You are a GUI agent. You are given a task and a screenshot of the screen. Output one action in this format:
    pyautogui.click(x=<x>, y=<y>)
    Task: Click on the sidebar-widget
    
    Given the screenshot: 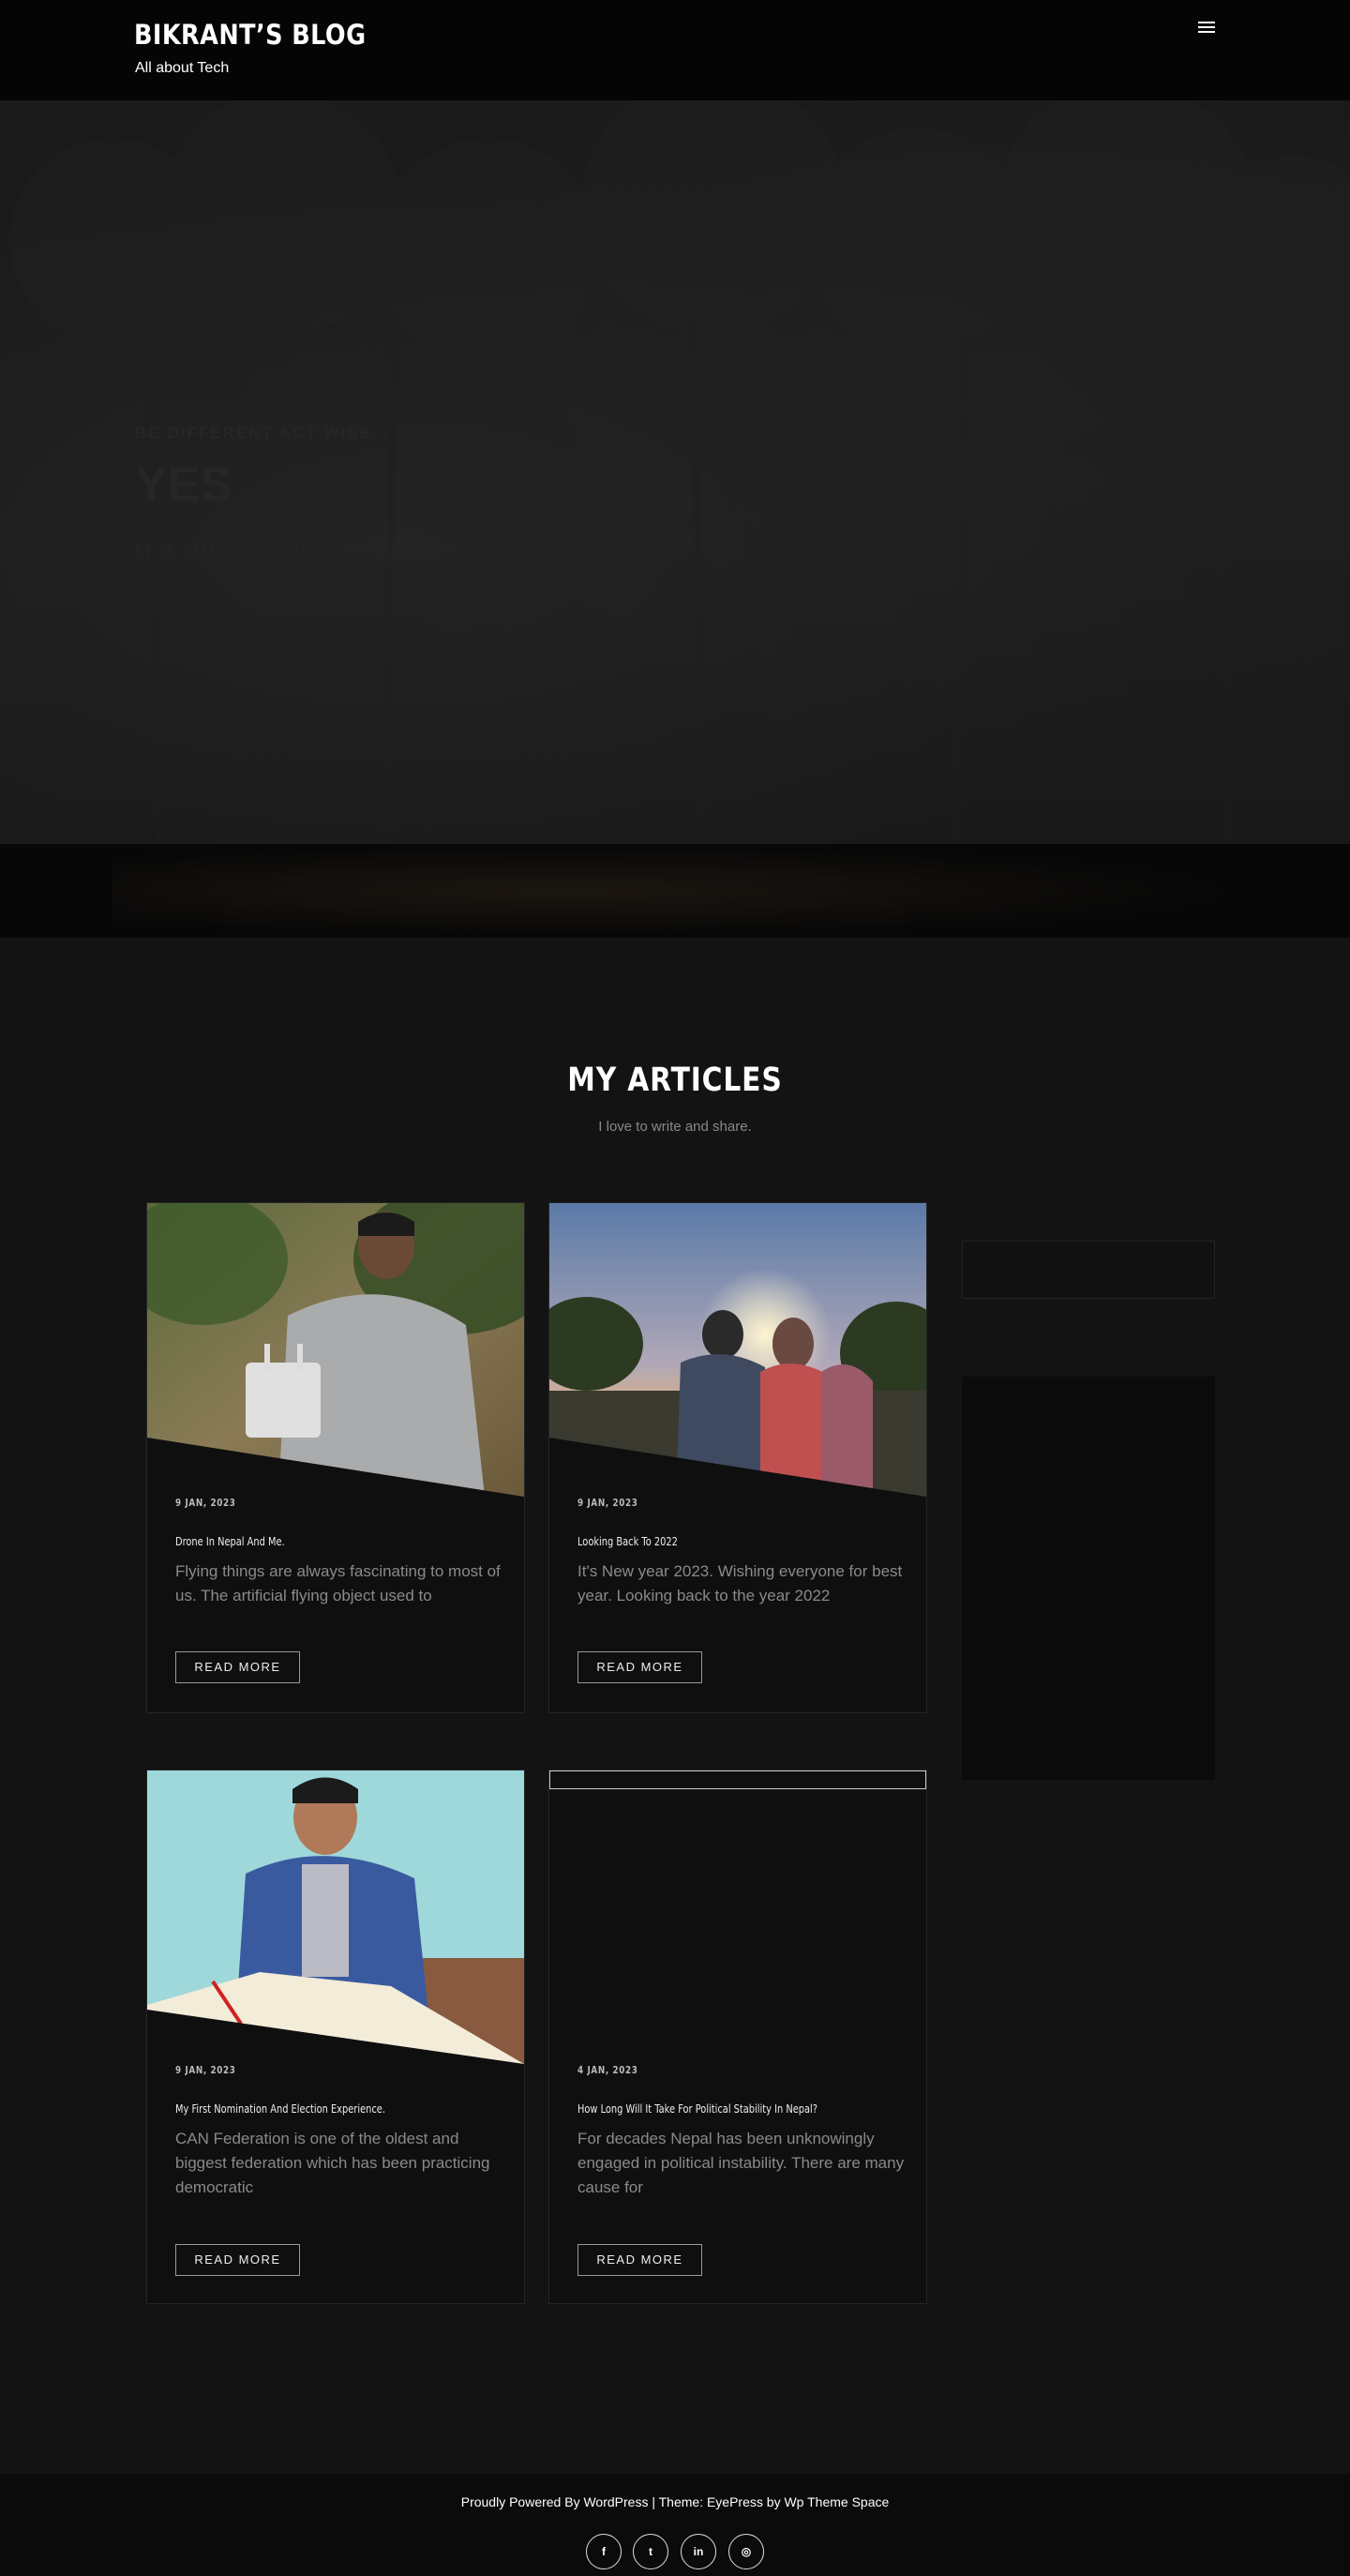 What is the action you would take?
    pyautogui.click(x=1088, y=1578)
    